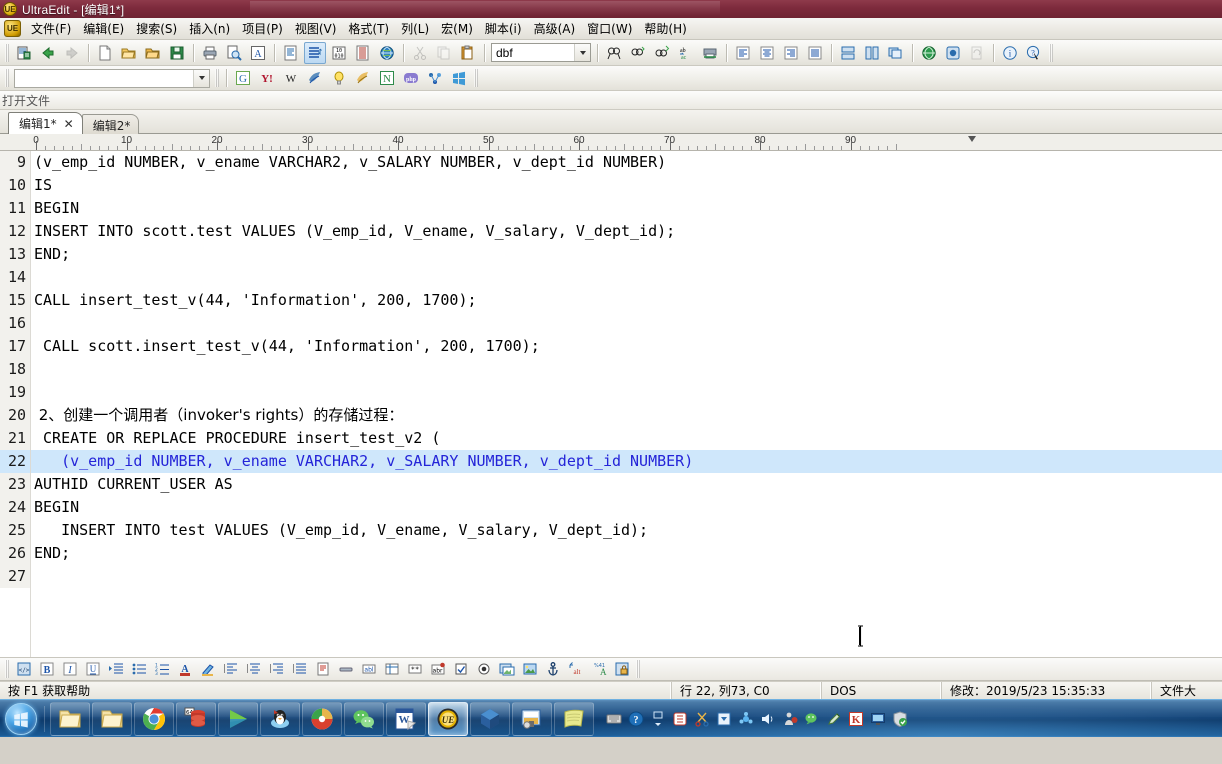 The height and width of the screenshot is (764, 1222). Describe the element at coordinates (611, 415) in the screenshot. I see `code-line: 20 2、创建一个调用者（invoker's rights）的存储过程：` at that location.